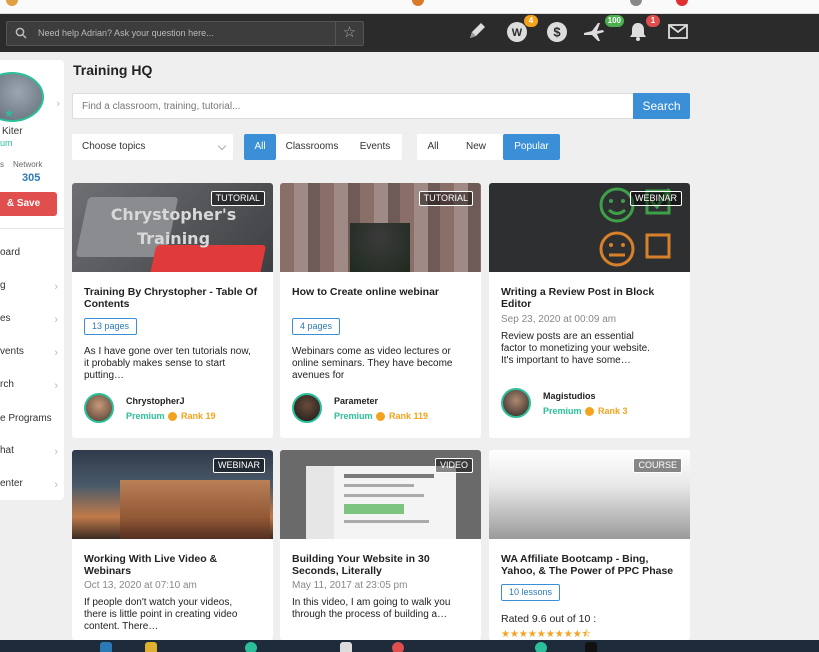  Describe the element at coordinates (409, 416) in the screenshot. I see `author-rank: Rank 119` at that location.